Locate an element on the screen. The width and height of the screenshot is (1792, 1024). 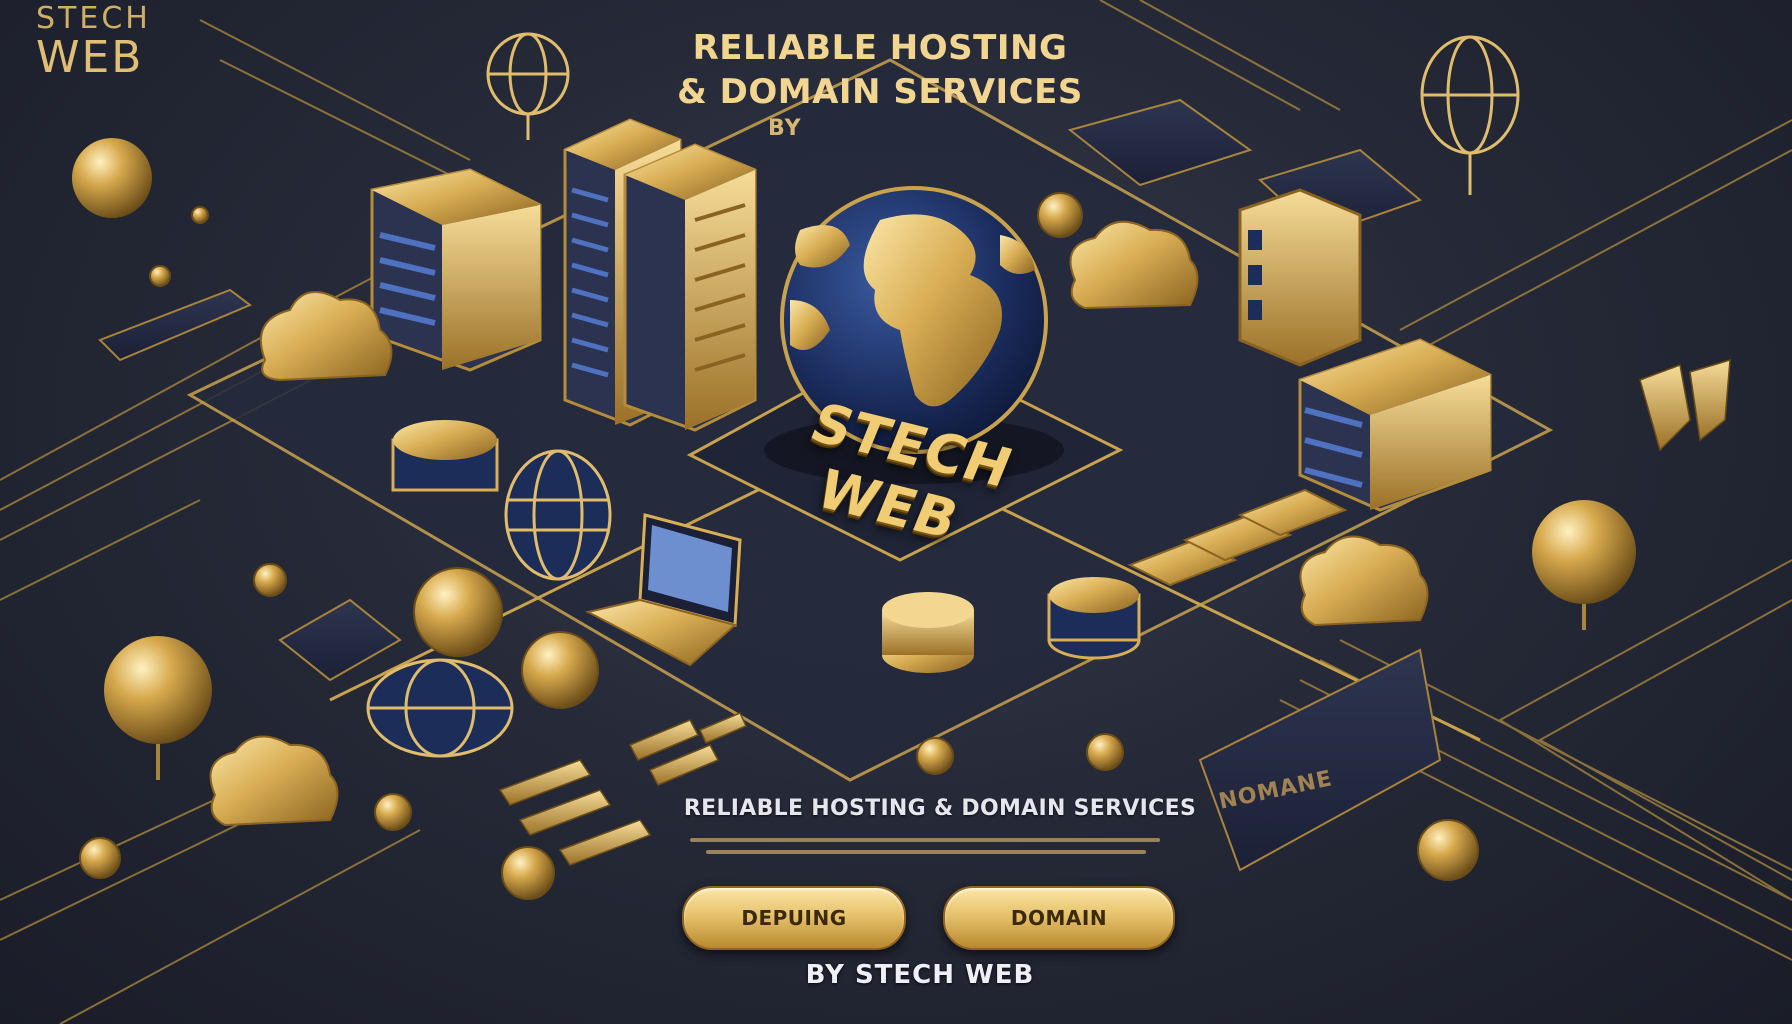
tagline: RELIABLE HOSTING & DOMAIN SERVICES is located at coordinates (940, 808).